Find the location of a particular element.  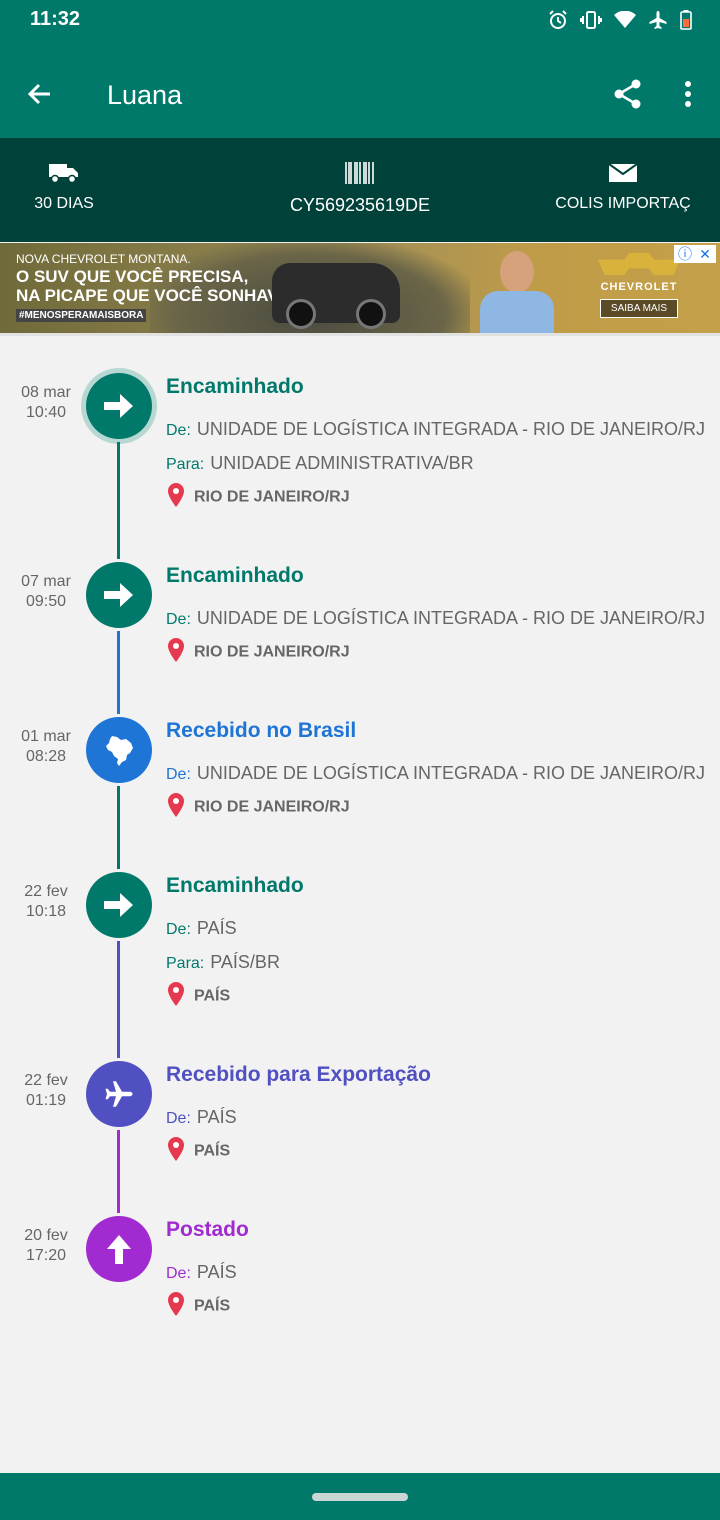

share-icon is located at coordinates (628, 96).